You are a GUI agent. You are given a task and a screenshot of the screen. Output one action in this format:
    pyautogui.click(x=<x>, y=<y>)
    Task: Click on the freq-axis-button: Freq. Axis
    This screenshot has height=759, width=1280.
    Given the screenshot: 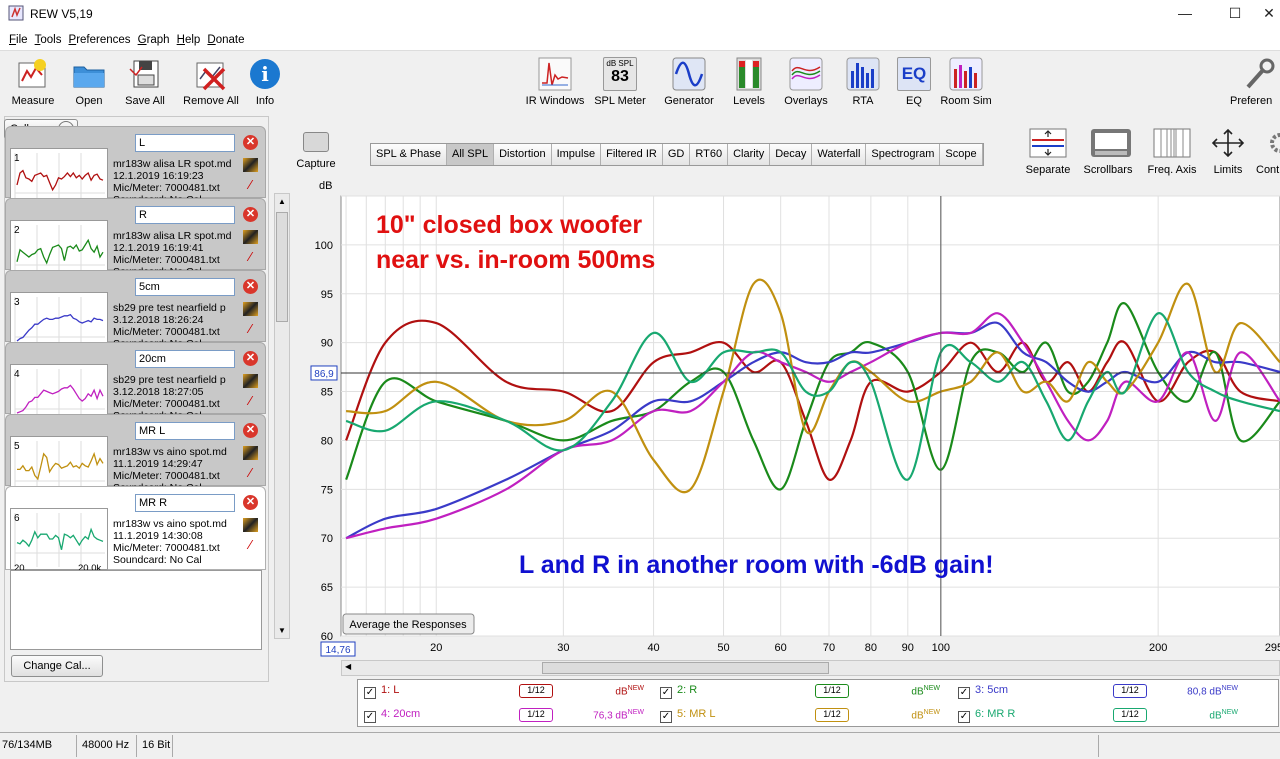 What is the action you would take?
    pyautogui.click(x=1172, y=152)
    